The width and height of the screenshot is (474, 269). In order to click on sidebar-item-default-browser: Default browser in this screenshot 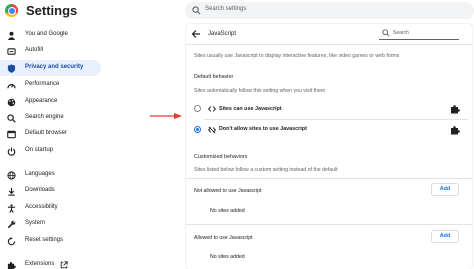, I will do `click(50, 134)`.